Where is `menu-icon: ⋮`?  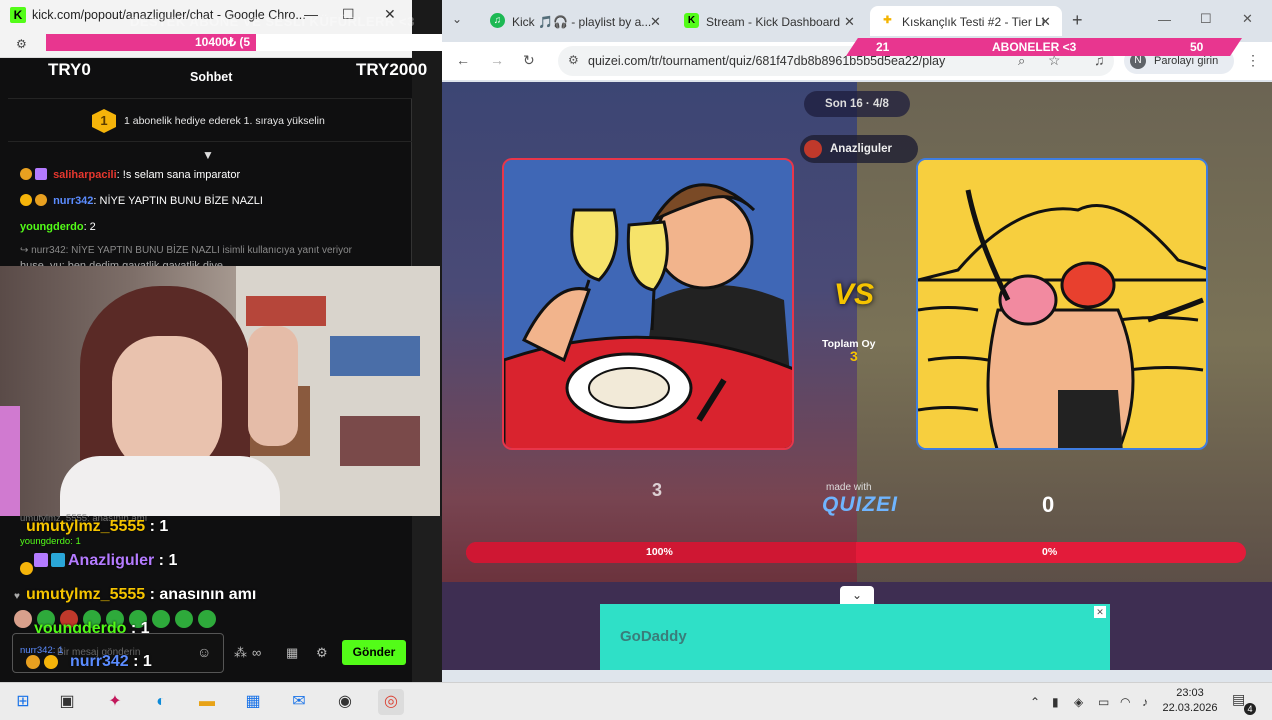
menu-icon: ⋮ is located at coordinates (1253, 60).